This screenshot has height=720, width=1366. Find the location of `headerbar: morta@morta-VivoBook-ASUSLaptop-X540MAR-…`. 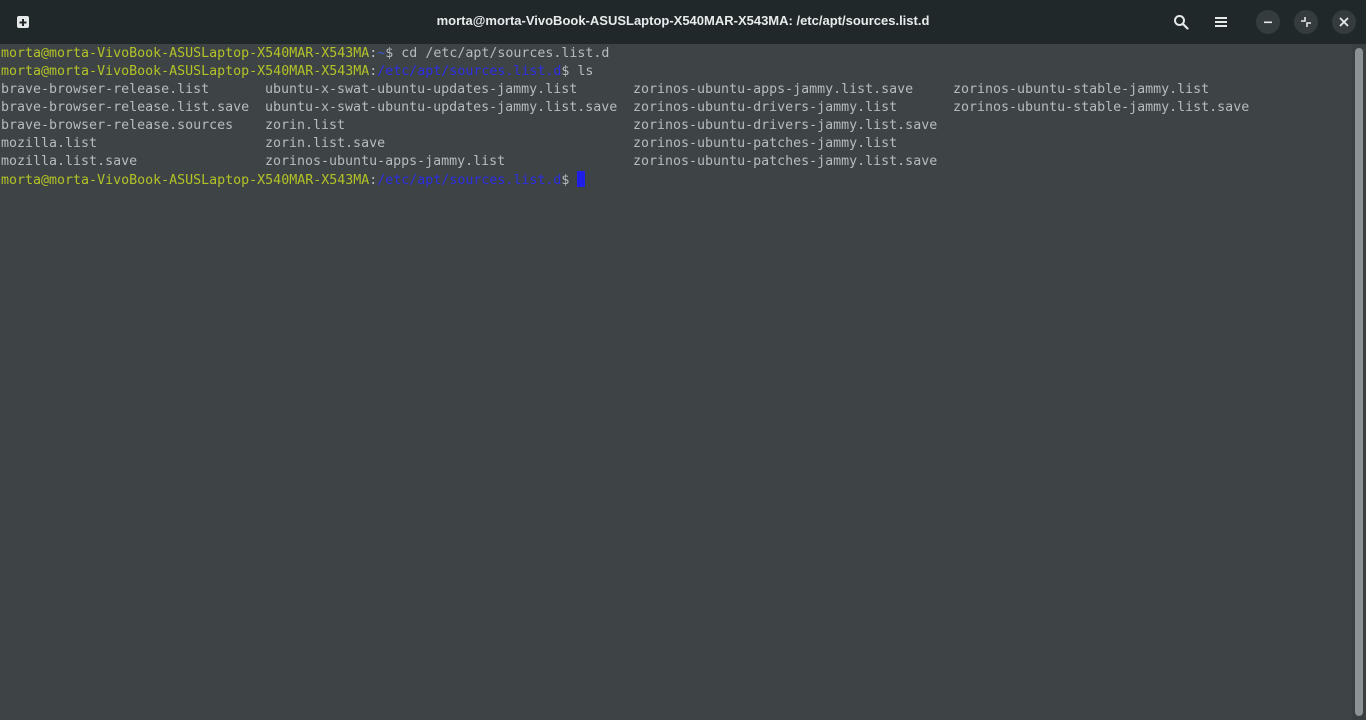

headerbar: morta@morta-VivoBook-ASUSLaptop-X540MAR-… is located at coordinates (683, 22).